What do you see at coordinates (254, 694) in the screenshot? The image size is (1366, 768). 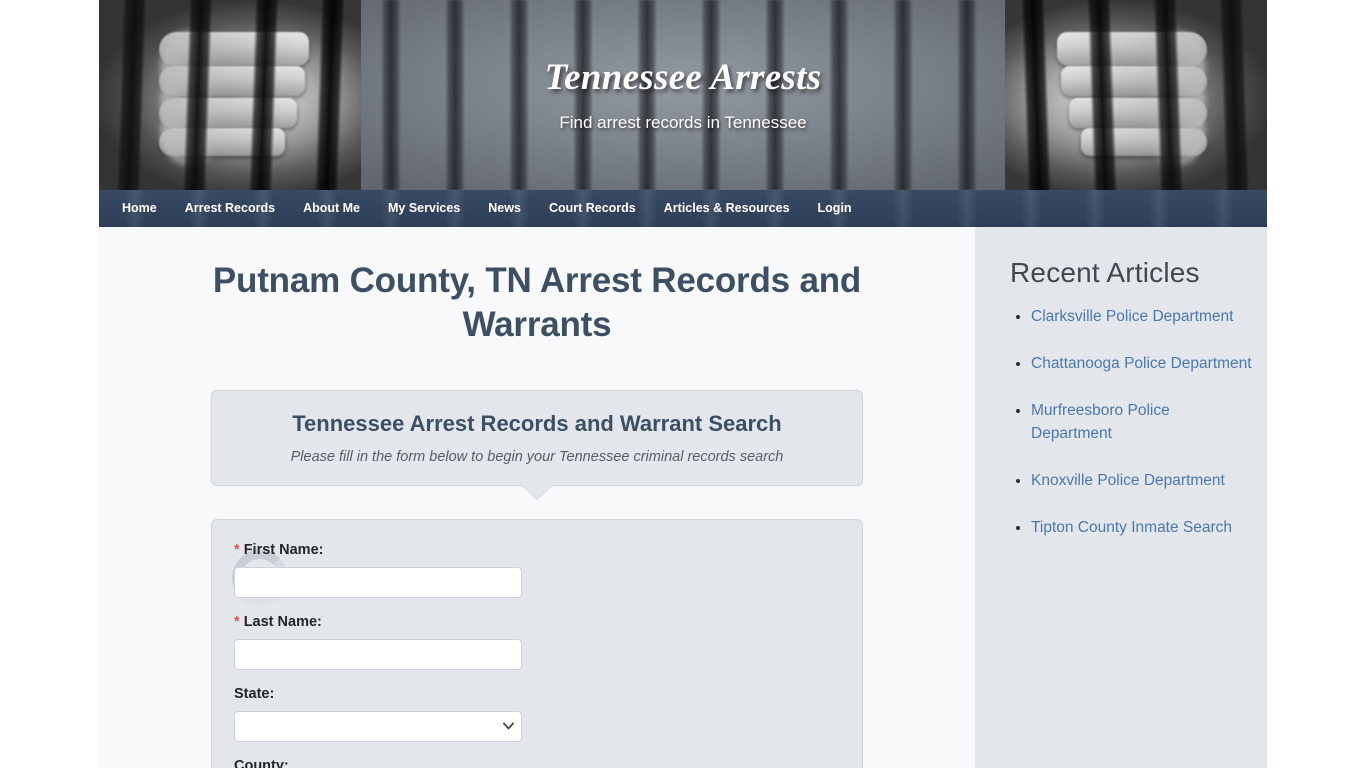 I see `state-label: State:` at bounding box center [254, 694].